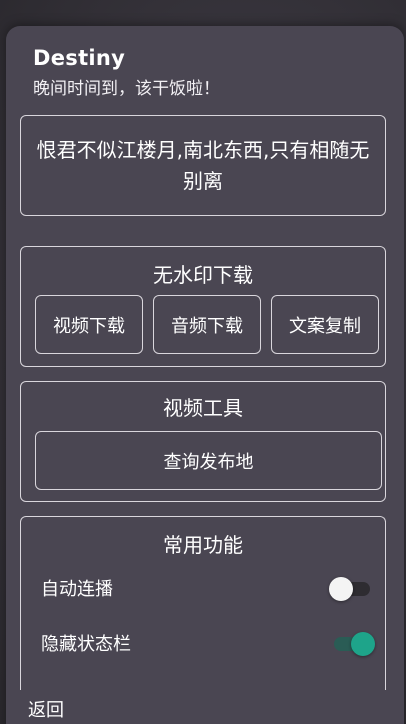 The image size is (406, 724). What do you see at coordinates (203, 275) in the screenshot?
I see `download-section-title: 无水印下载` at bounding box center [203, 275].